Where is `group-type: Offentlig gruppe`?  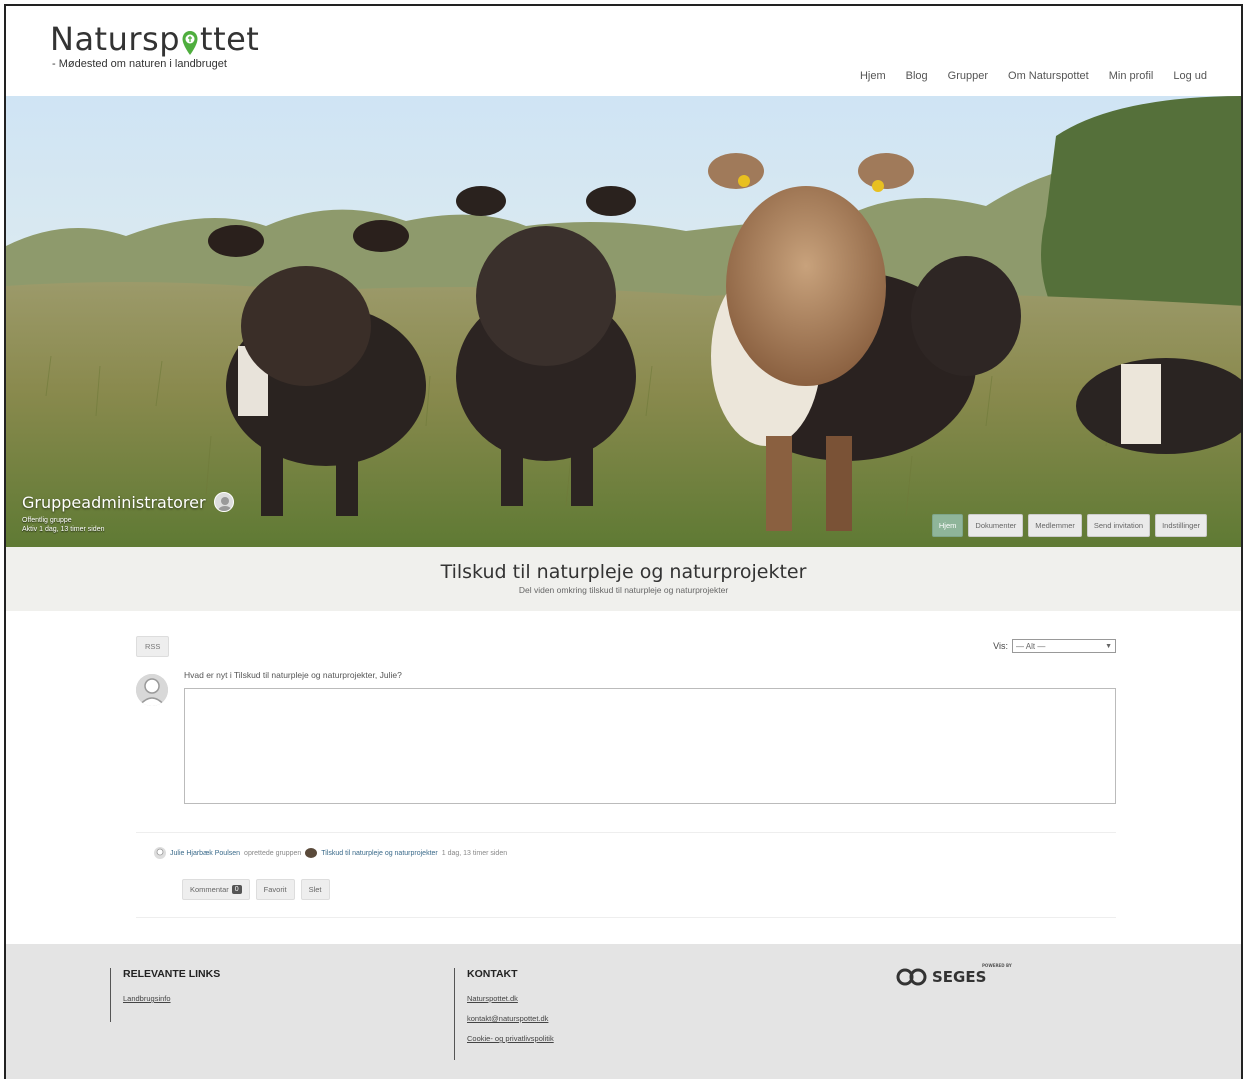 group-type: Offentlig gruppe is located at coordinates (47, 520).